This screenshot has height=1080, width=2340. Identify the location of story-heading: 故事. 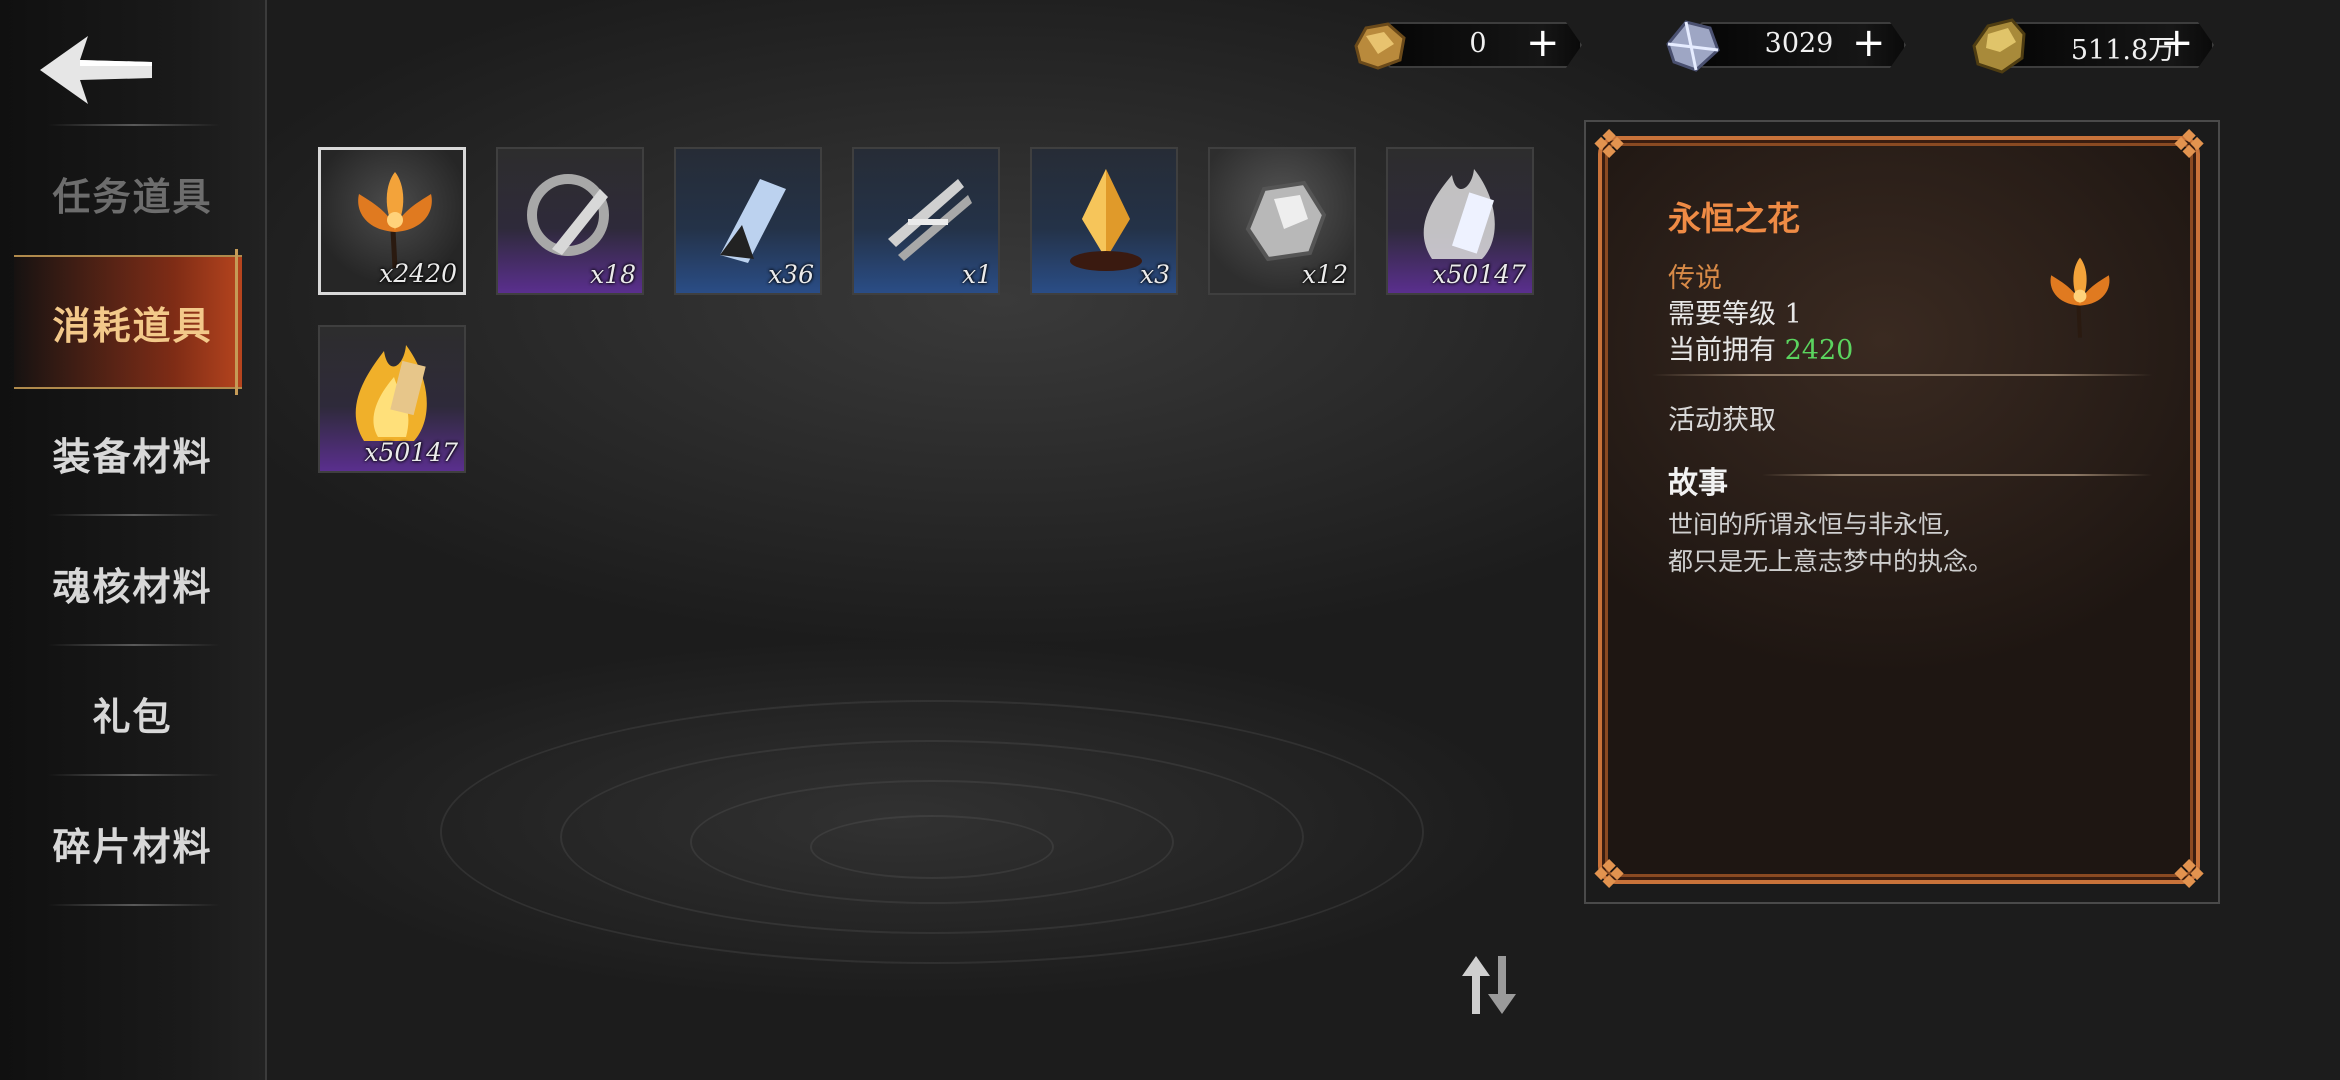
(1698, 483).